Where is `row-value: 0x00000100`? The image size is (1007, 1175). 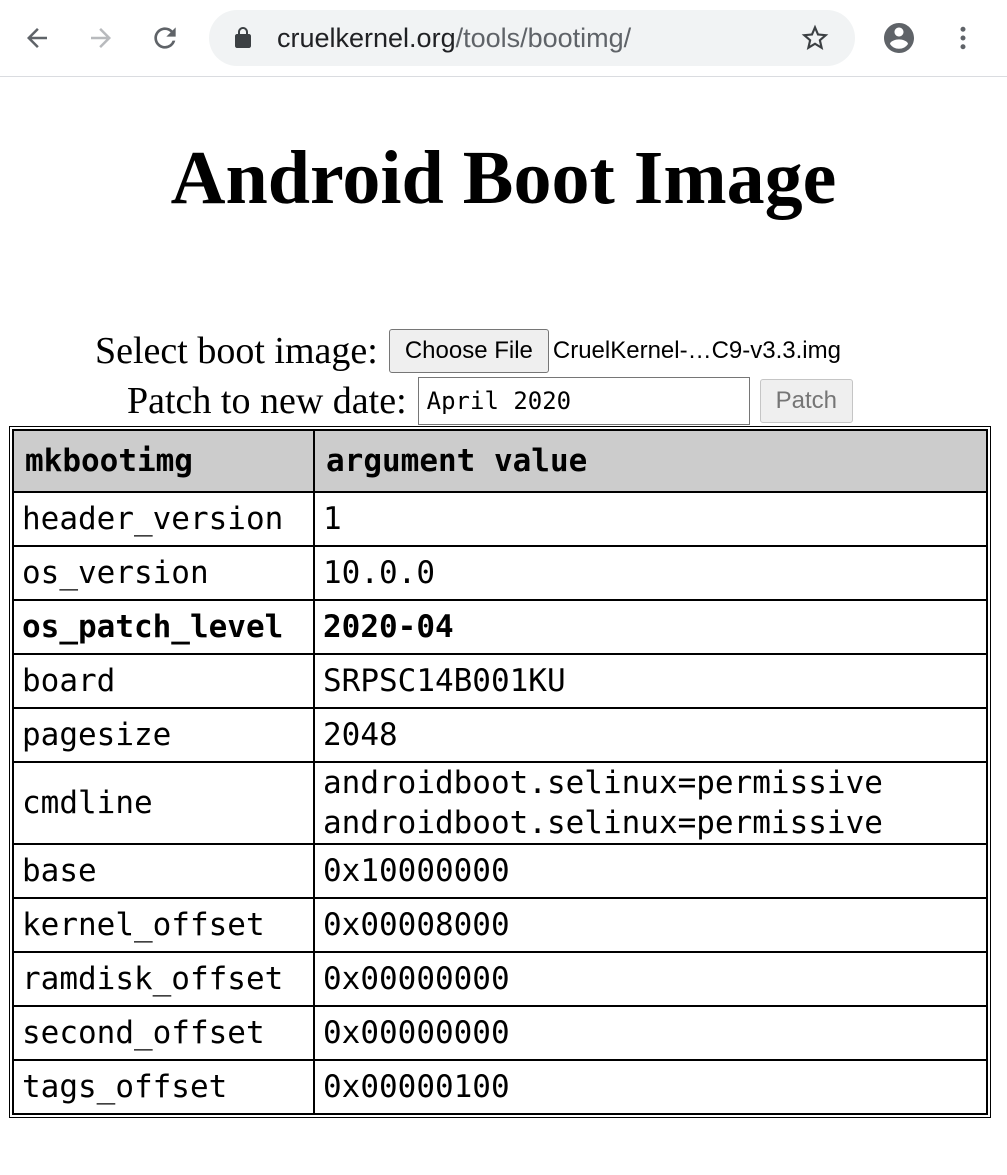 row-value: 0x00000100 is located at coordinates (650, 1087).